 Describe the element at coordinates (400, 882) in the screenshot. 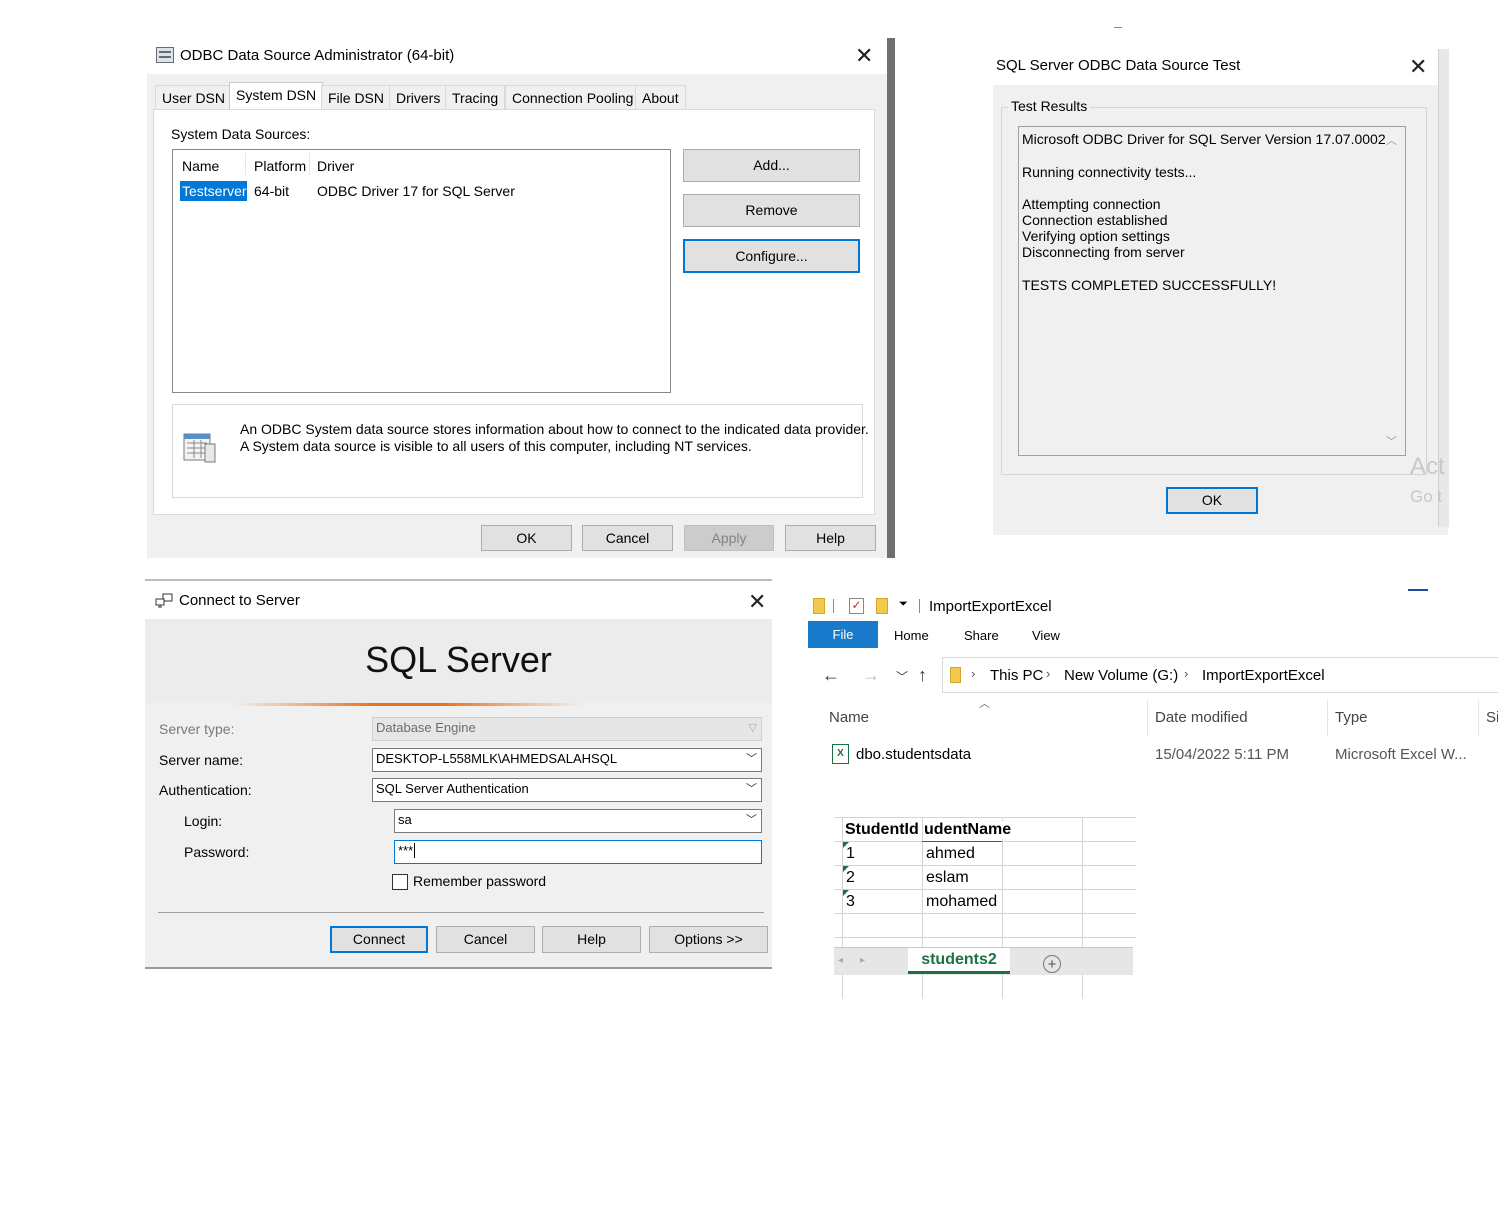

I see `remember-password-checkbox` at that location.